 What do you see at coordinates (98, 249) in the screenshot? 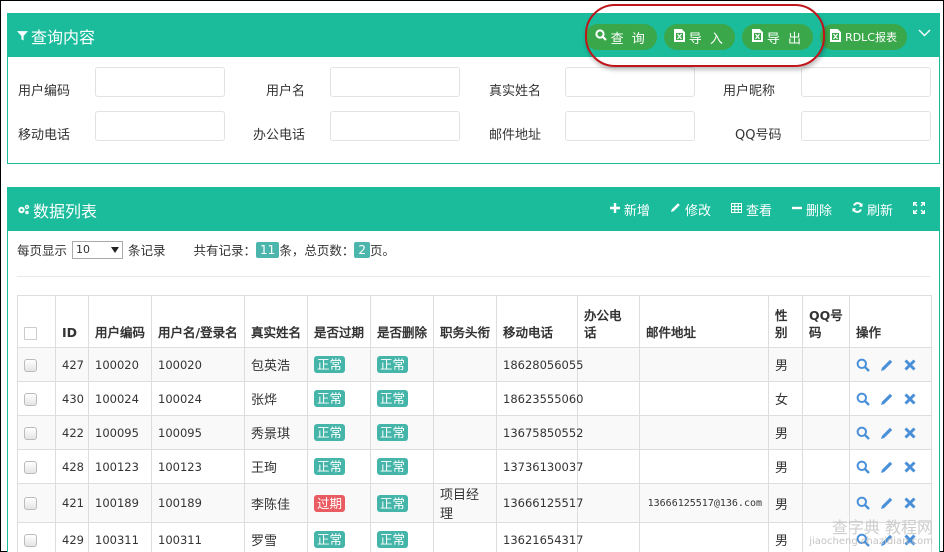
I see `page-size-select: 10` at bounding box center [98, 249].